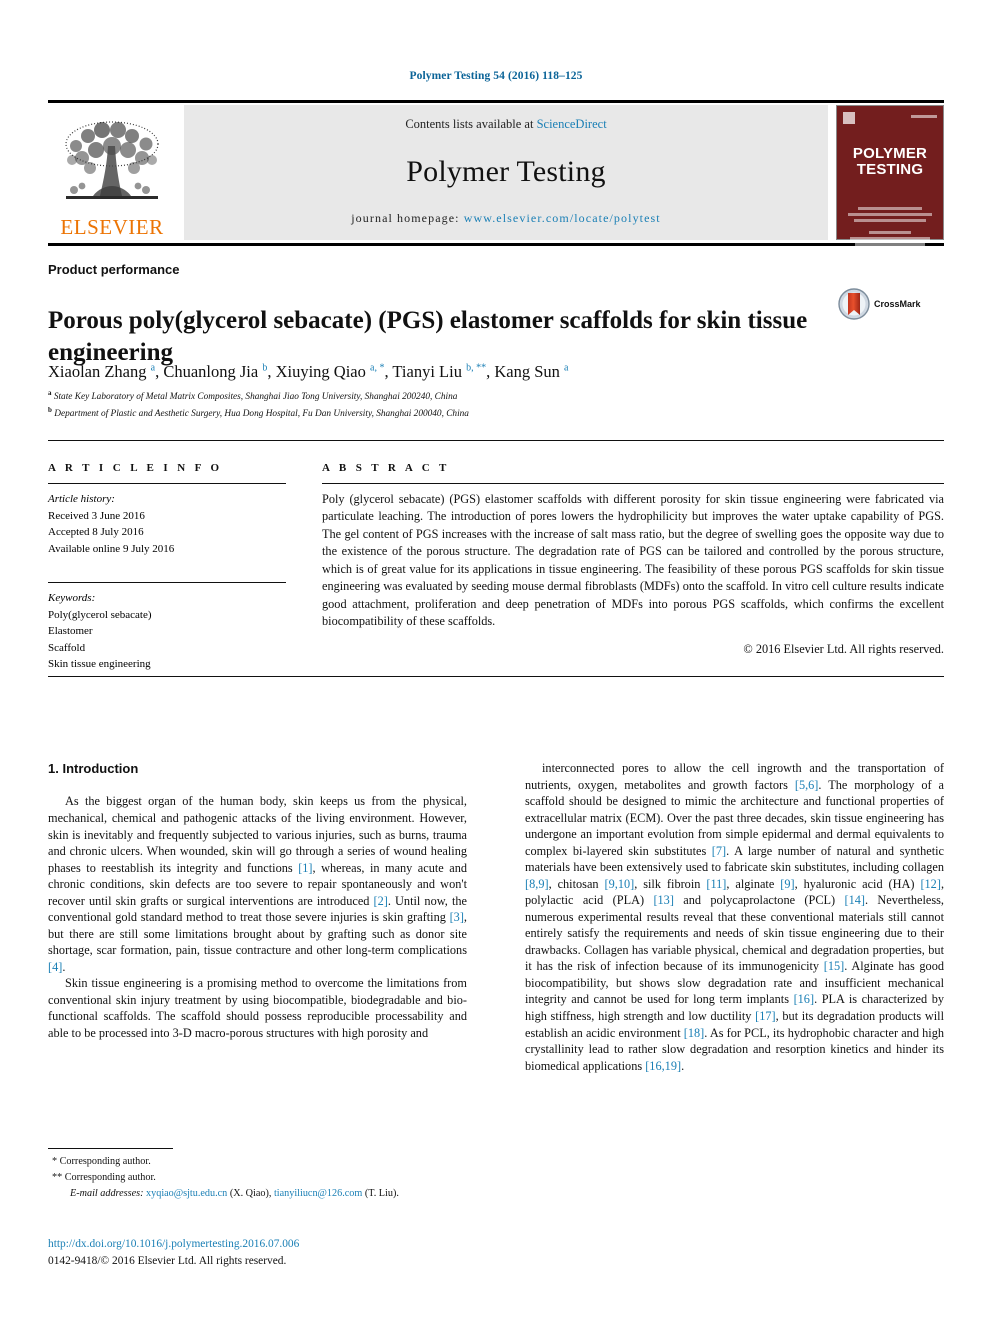 The image size is (992, 1323). Describe the element at coordinates (572, 124) in the screenshot. I see `sciencedirect-link: ScienceDirect` at that location.